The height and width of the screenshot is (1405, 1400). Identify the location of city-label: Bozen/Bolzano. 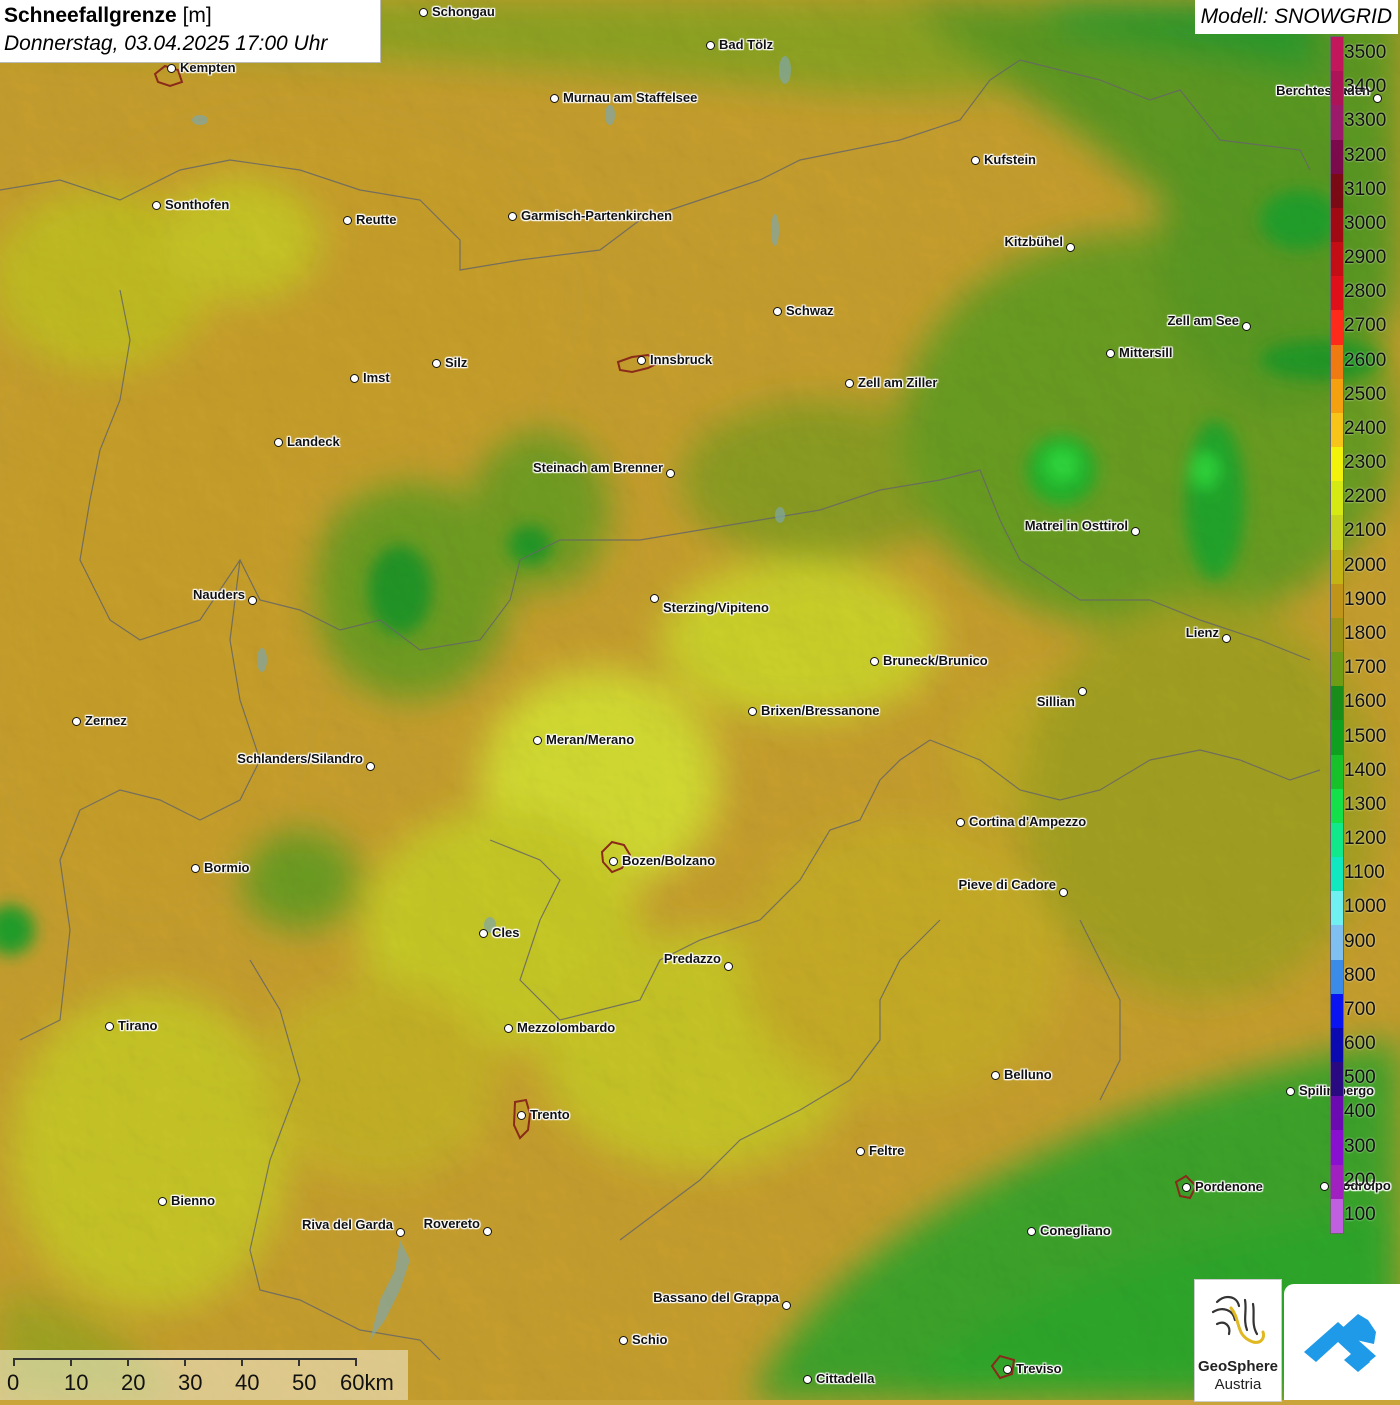
(669, 860).